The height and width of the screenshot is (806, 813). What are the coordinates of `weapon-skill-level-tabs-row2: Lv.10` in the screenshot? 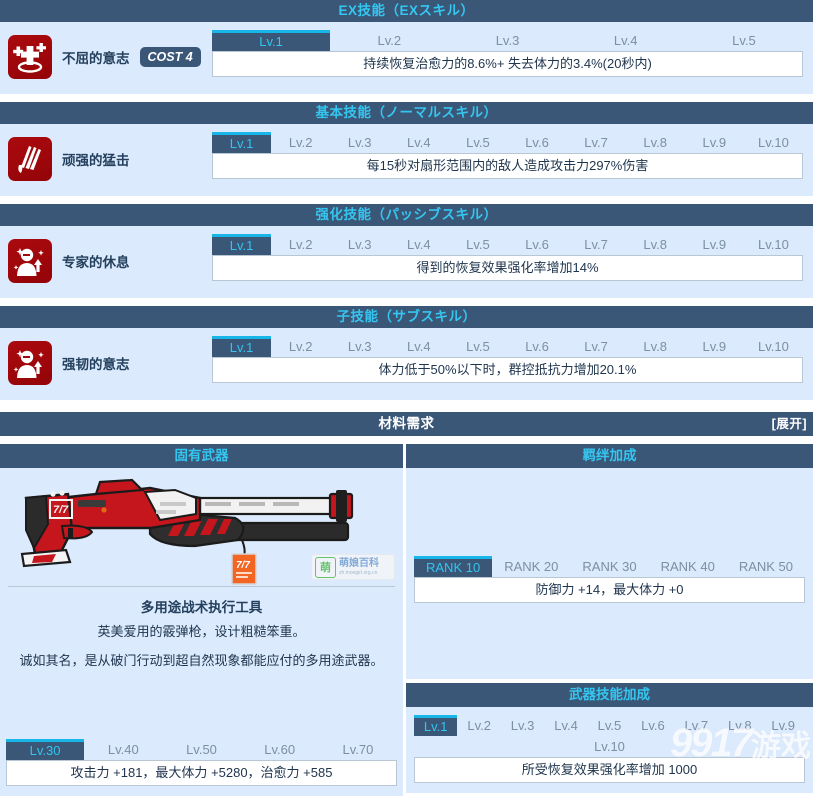 It's located at (609, 746).